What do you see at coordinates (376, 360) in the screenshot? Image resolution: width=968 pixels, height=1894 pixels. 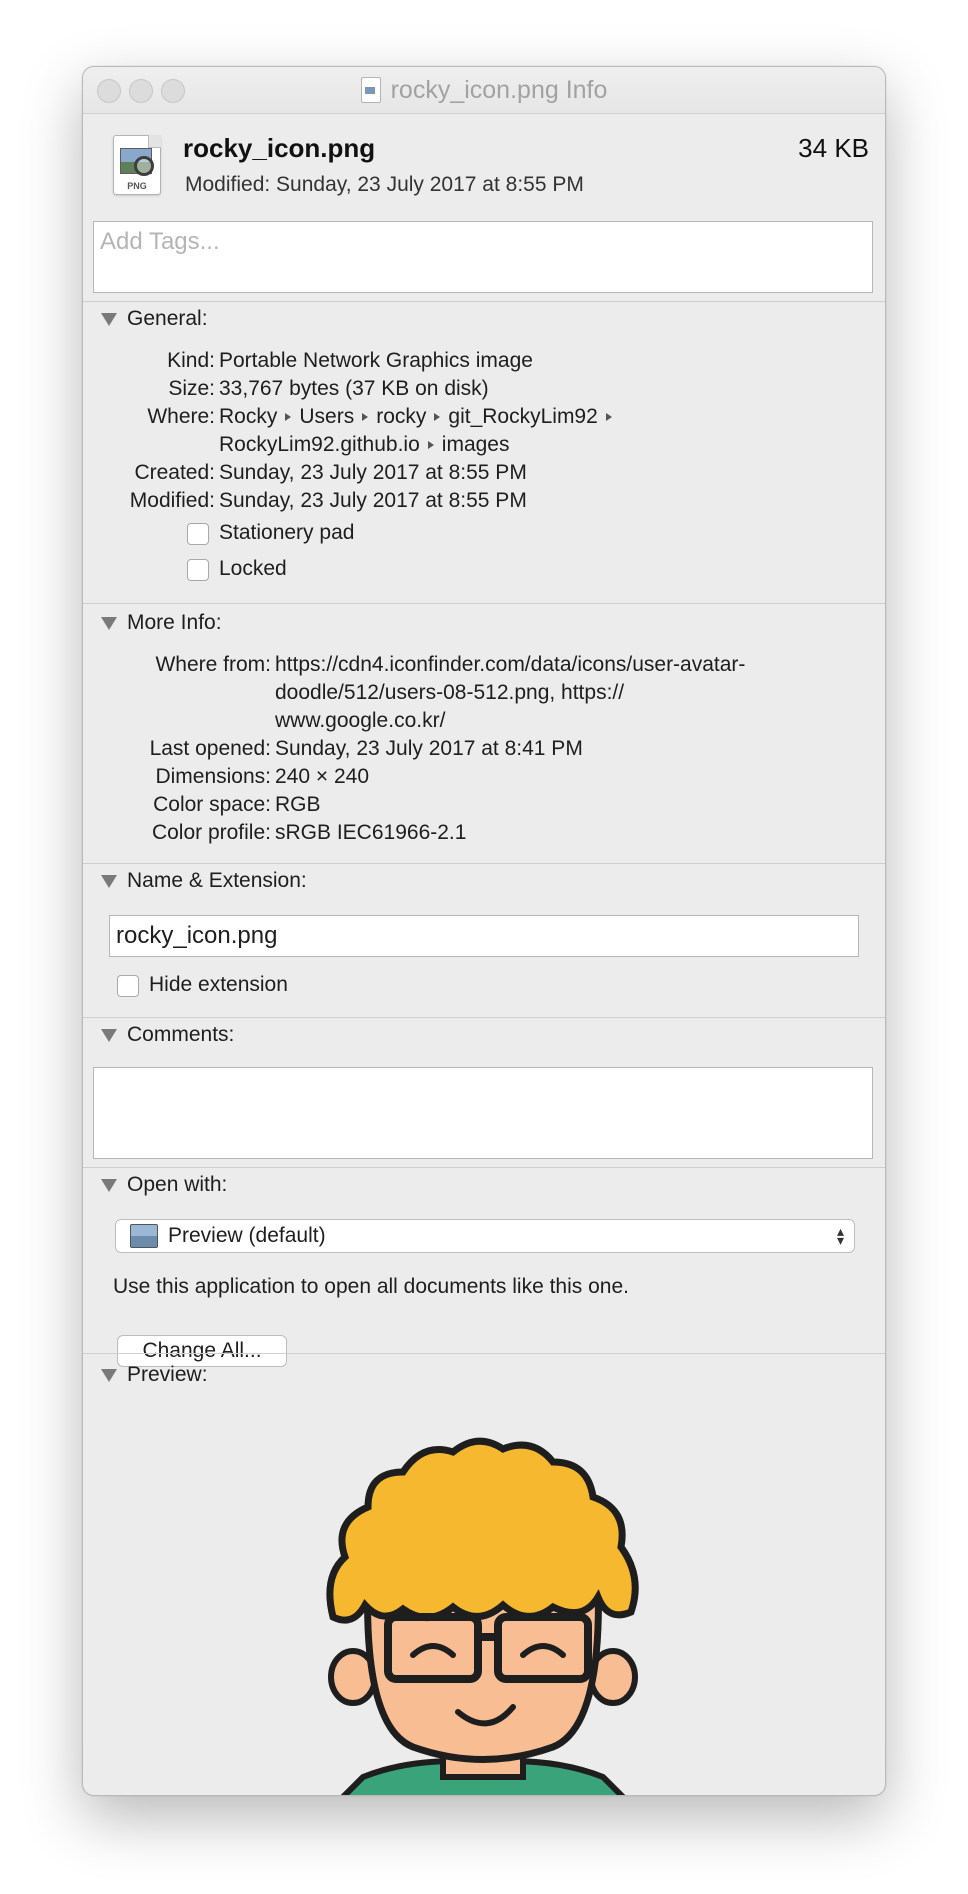 I see `kind-value: Portable Network Graphics image` at bounding box center [376, 360].